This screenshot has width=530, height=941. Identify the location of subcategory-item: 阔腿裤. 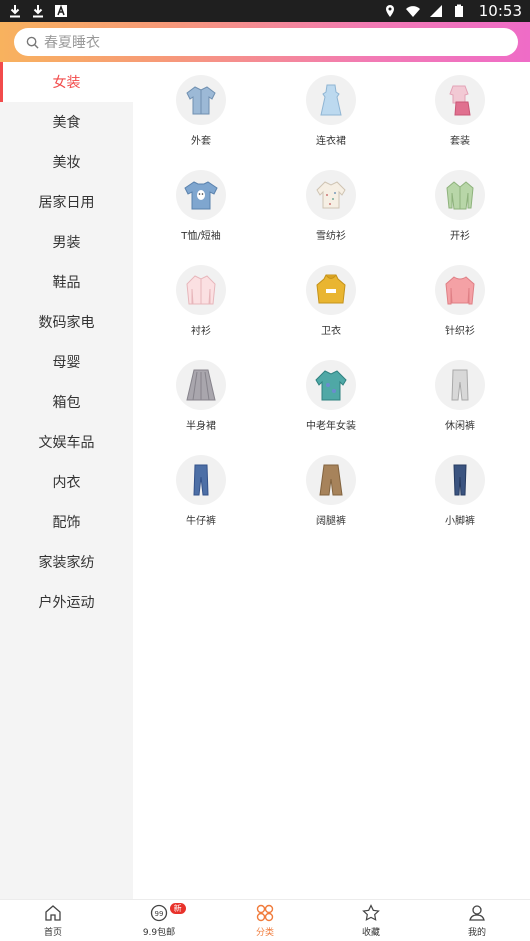
(331, 487).